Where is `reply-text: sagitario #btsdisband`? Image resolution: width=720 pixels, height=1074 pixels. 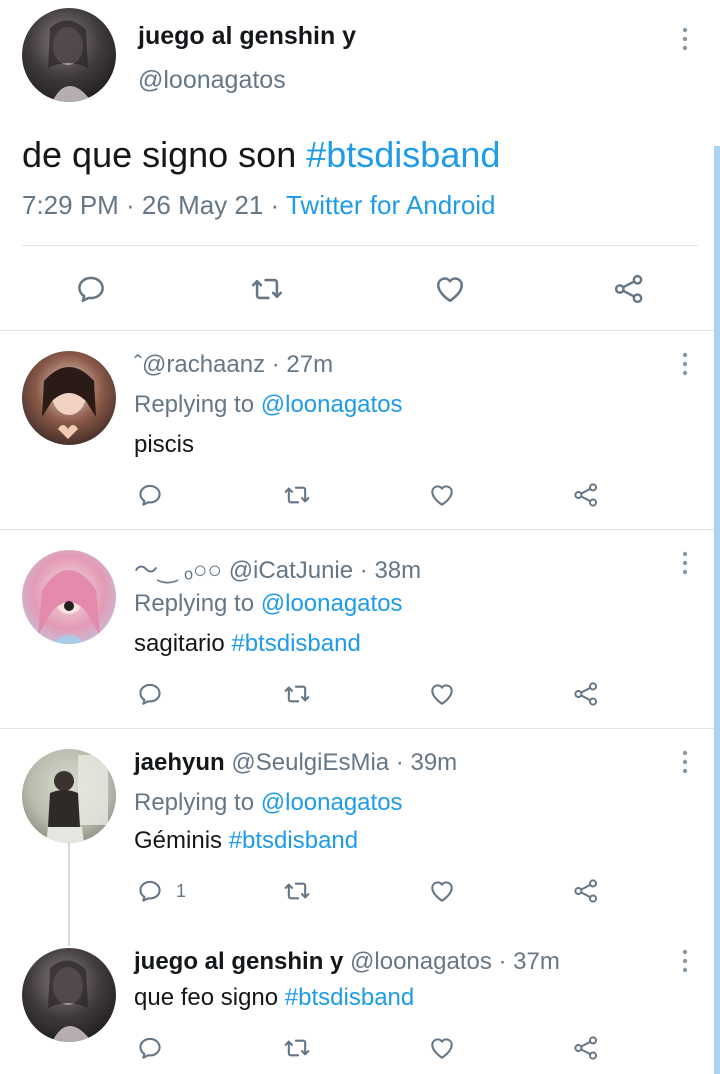 reply-text: sagitario #btsdisband is located at coordinates (247, 644).